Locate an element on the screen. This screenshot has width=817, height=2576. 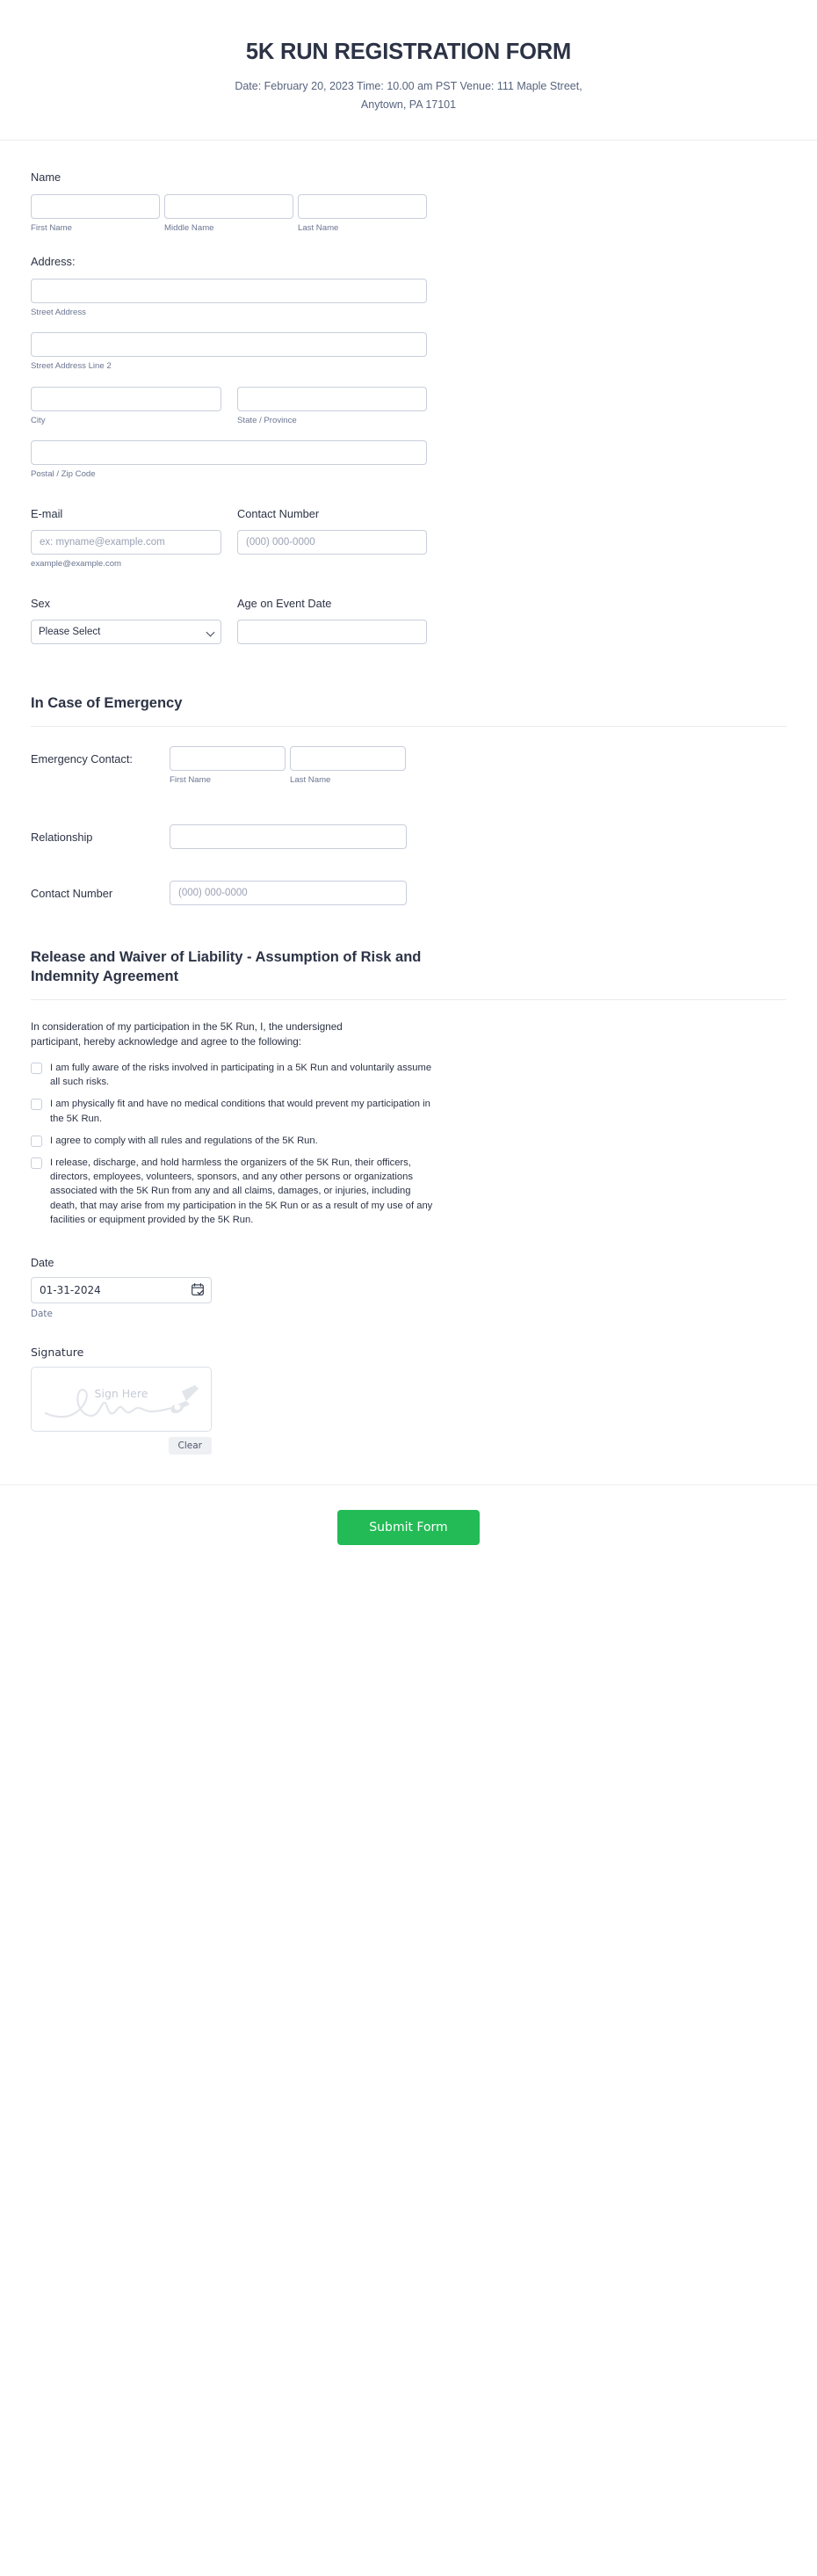
clear-signature-button: Clear is located at coordinates (190, 1446).